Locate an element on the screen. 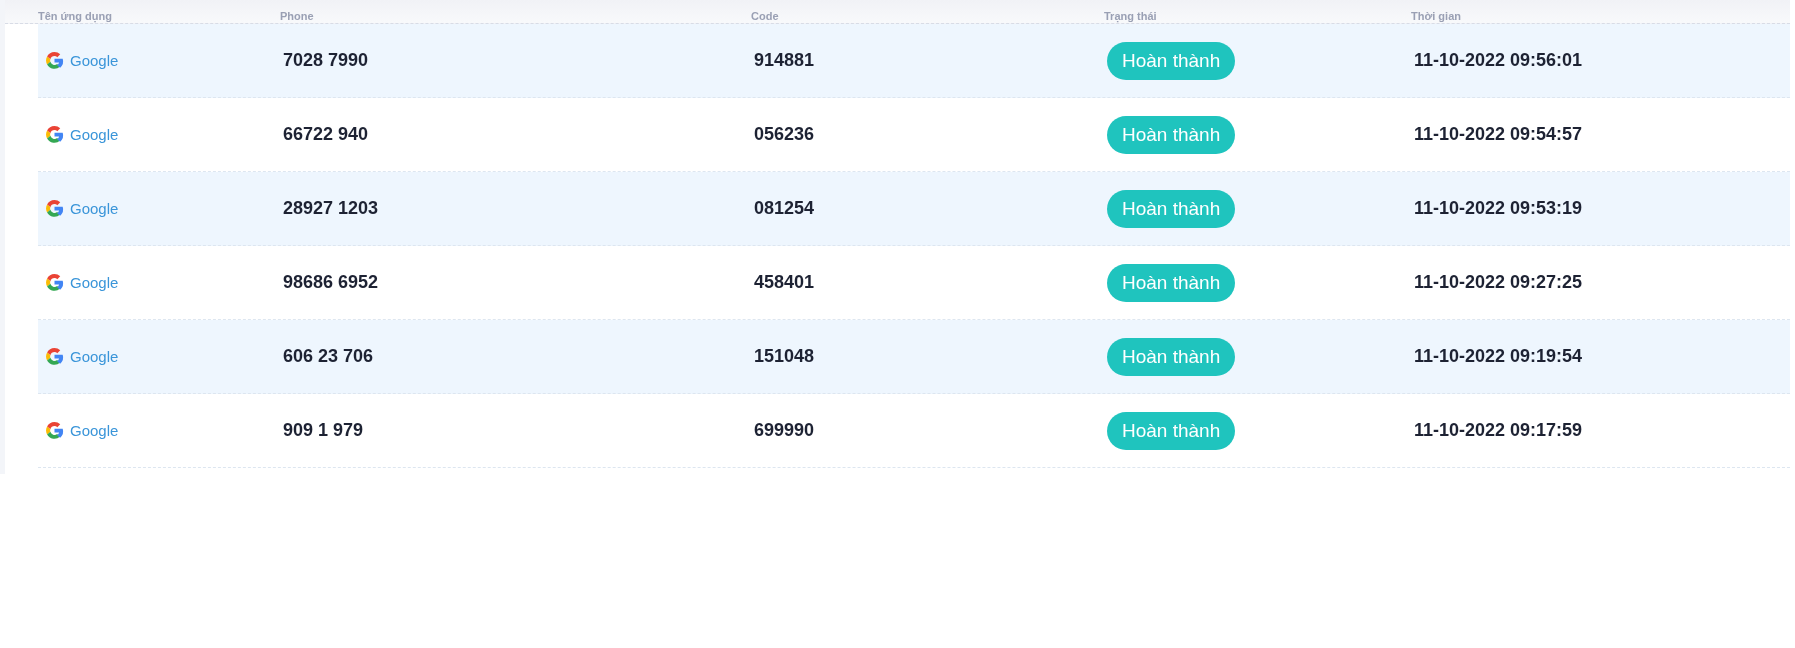 The height and width of the screenshot is (648, 1795). phone-number: 606 23 706 is located at coordinates (328, 356).